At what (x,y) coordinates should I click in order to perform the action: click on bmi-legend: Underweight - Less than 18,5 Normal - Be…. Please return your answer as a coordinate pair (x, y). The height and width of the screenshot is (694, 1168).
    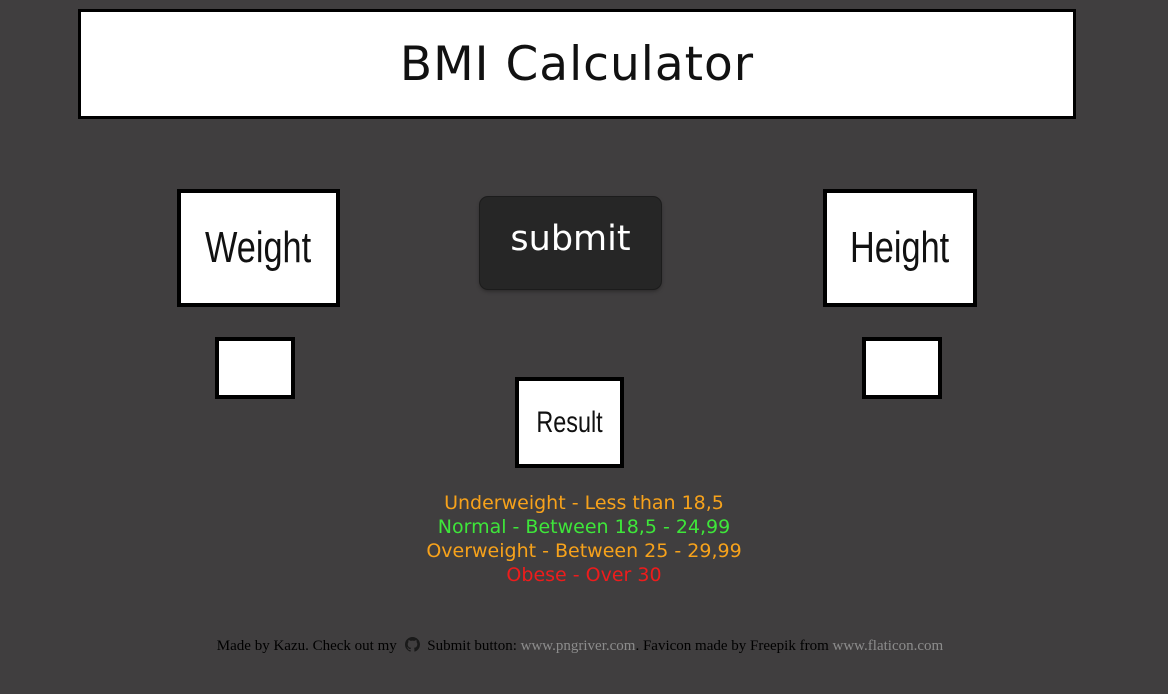
    Looking at the image, I should click on (584, 539).